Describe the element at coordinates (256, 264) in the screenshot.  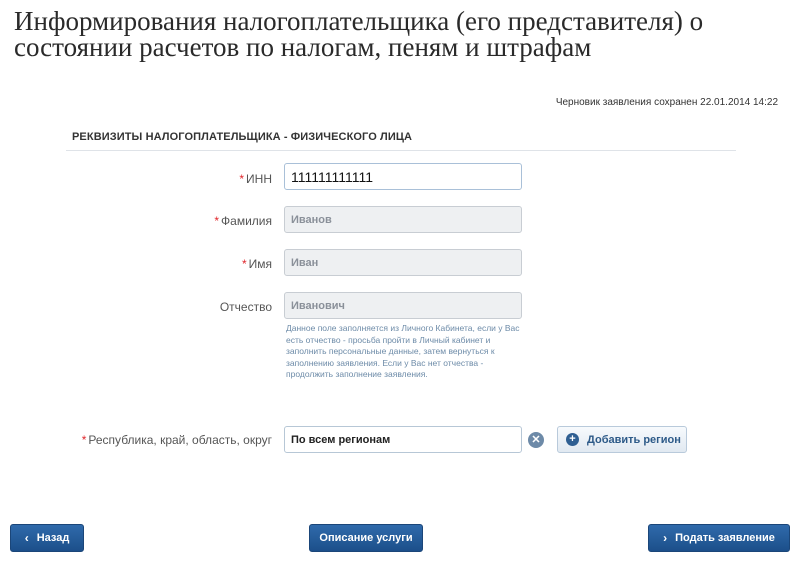
I see `first-name-label: * Имя` at that location.